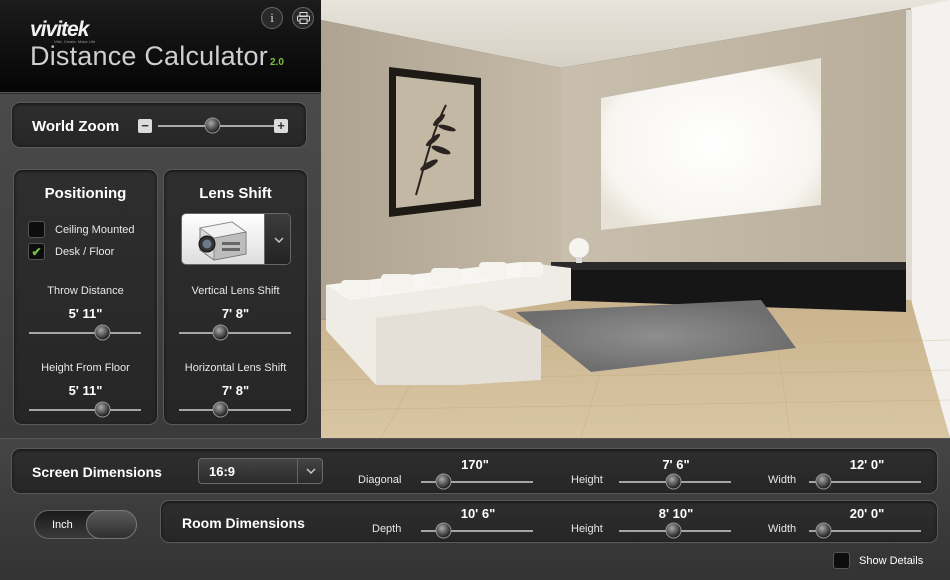 The image size is (950, 580). What do you see at coordinates (443, 530) in the screenshot?
I see `room-depth-slider-knob` at bounding box center [443, 530].